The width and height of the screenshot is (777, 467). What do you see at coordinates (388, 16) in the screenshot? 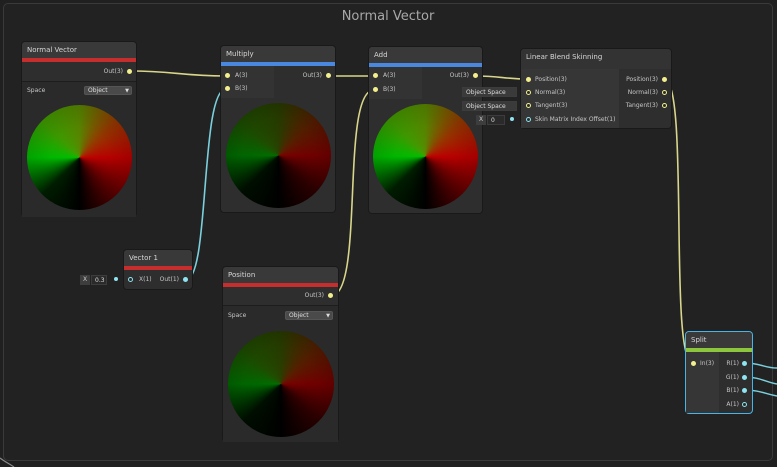
I see `group-title: Normal Vector` at bounding box center [388, 16].